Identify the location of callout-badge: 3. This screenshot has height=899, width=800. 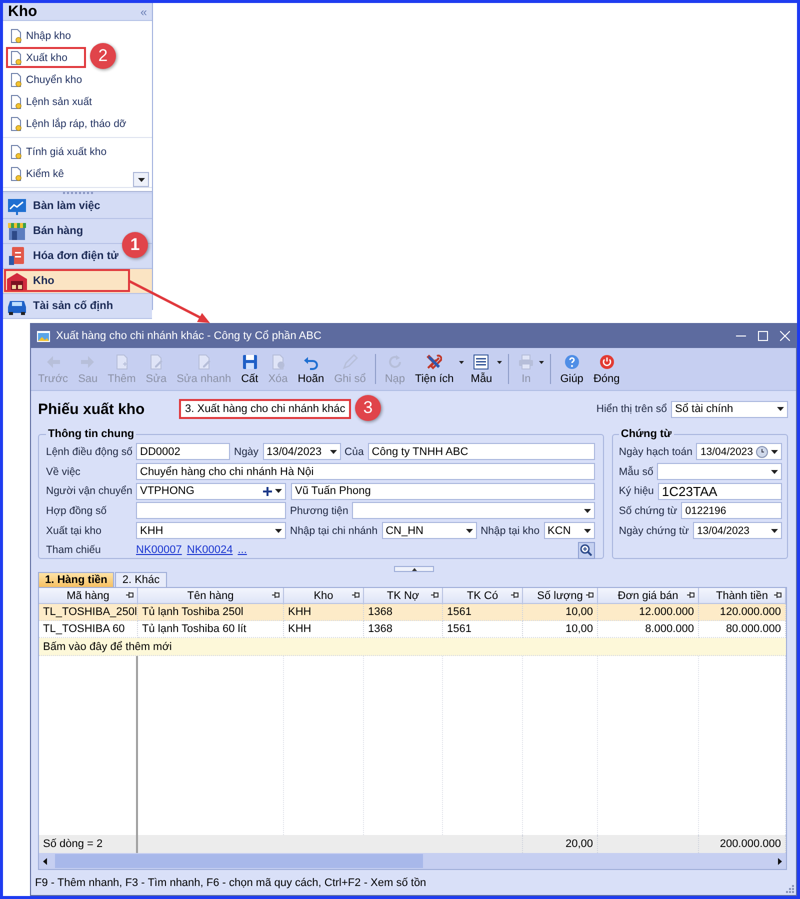
(368, 408).